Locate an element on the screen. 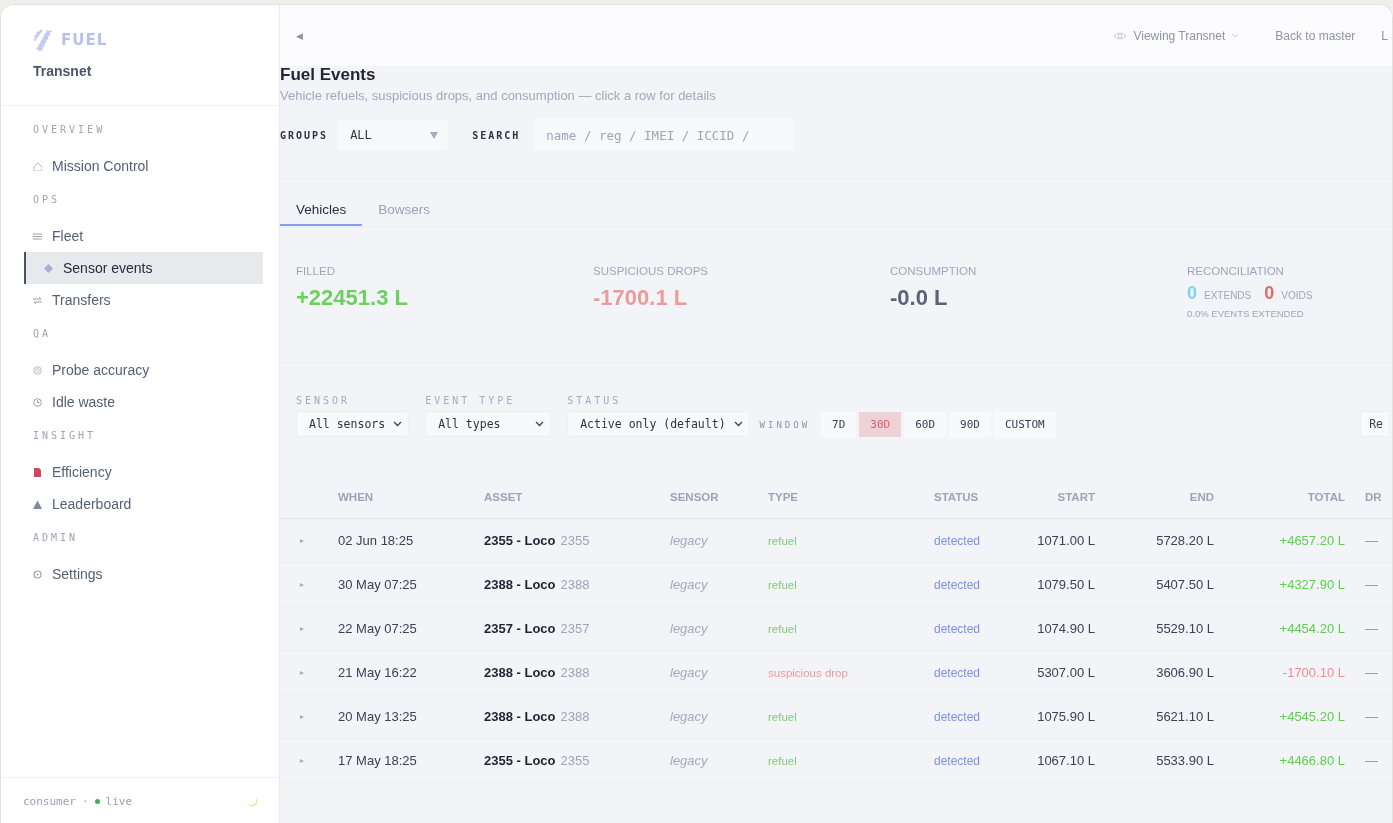 The width and height of the screenshot is (1393, 823). filter-dropdown: All sensors is located at coordinates (353, 424).